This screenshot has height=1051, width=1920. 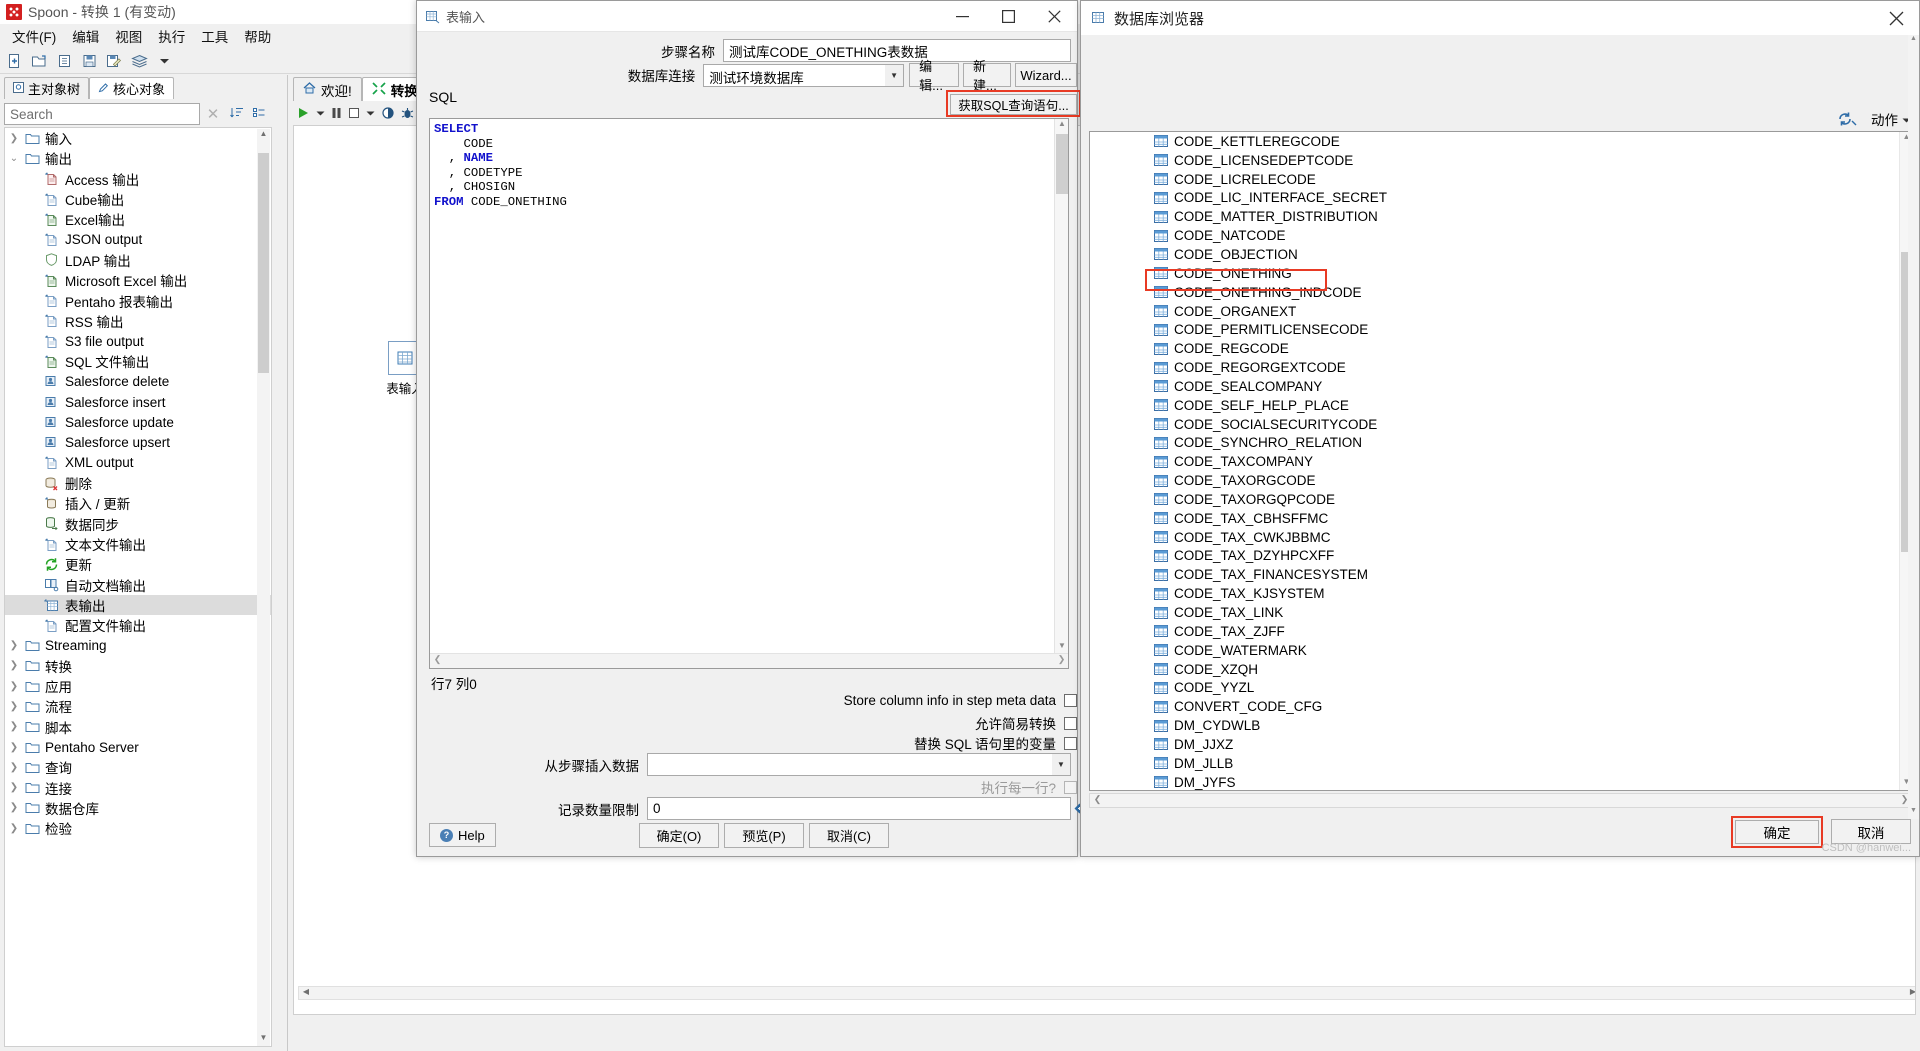 What do you see at coordinates (1495, 744) in the screenshot?
I see `table-list-item: DM_JJXZ` at bounding box center [1495, 744].